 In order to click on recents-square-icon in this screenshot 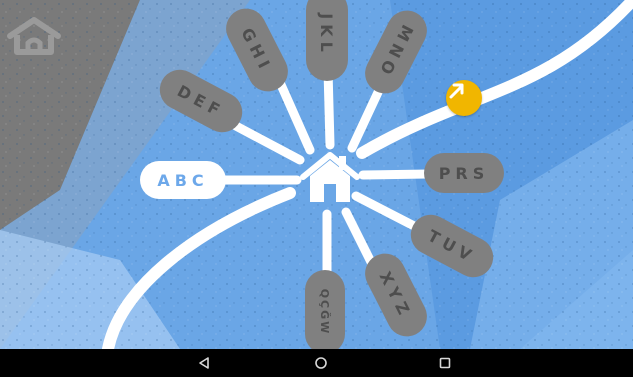, I will do `click(445, 363)`.